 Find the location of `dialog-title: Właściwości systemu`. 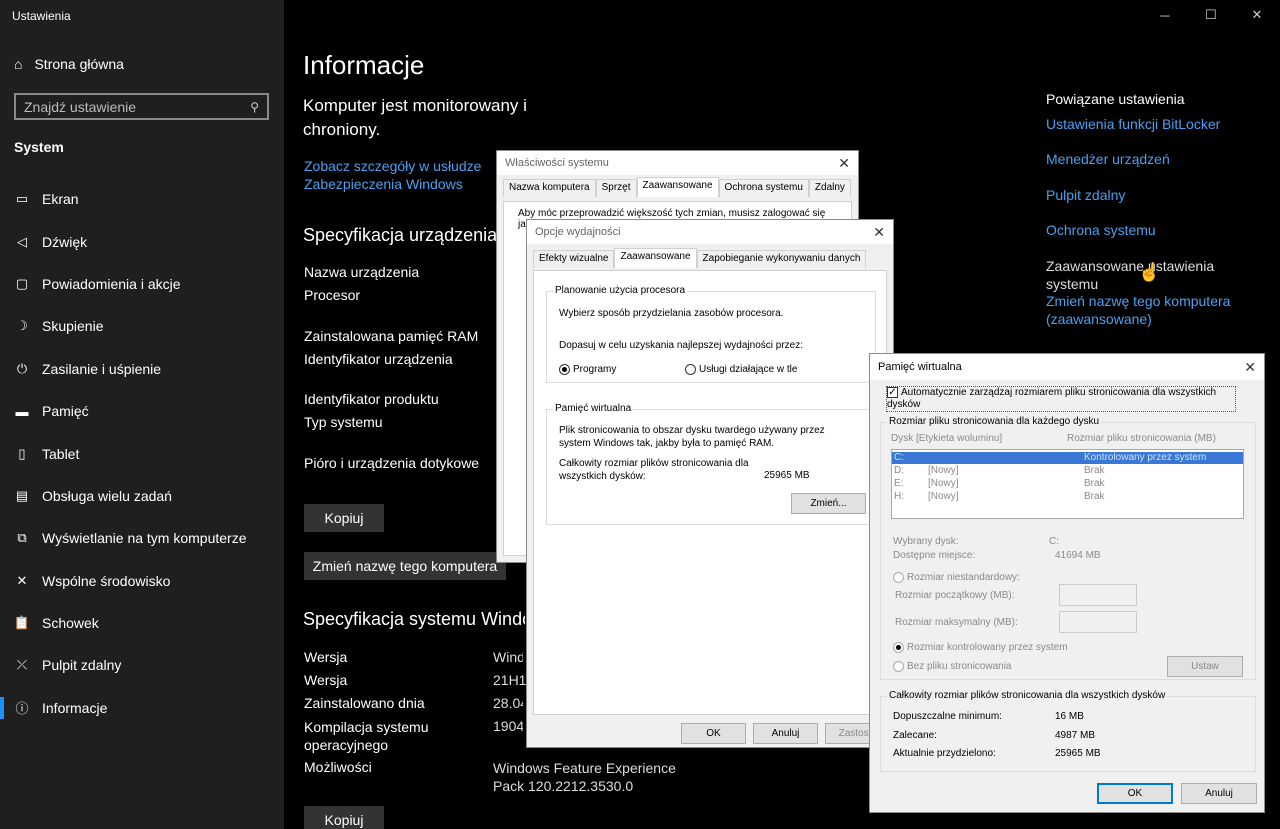

dialog-title: Właściwości systemu is located at coordinates (557, 163).